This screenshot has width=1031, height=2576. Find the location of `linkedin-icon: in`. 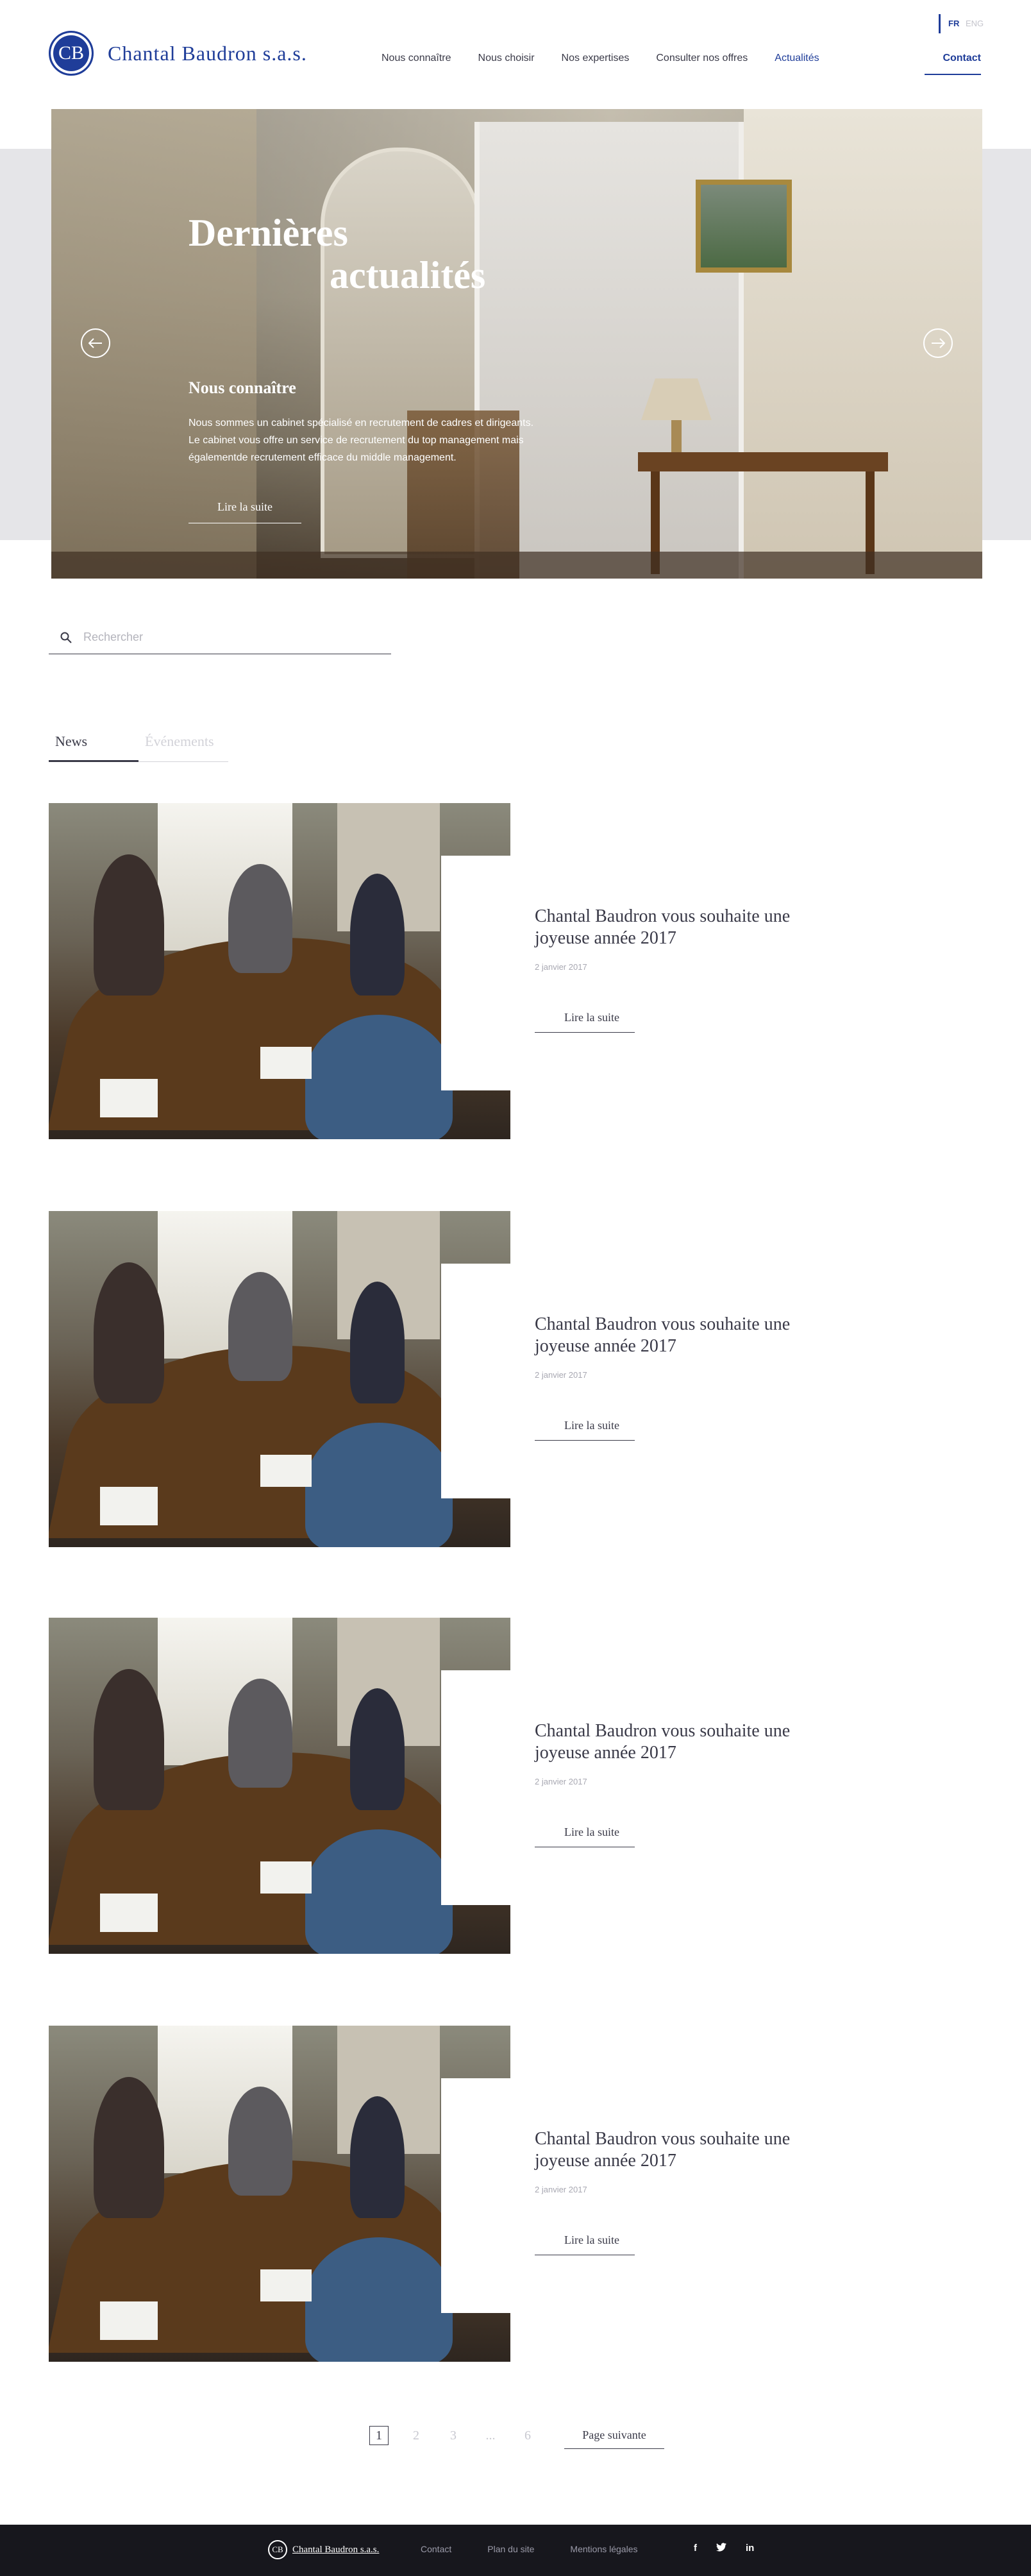

linkedin-icon: in is located at coordinates (750, 2548).